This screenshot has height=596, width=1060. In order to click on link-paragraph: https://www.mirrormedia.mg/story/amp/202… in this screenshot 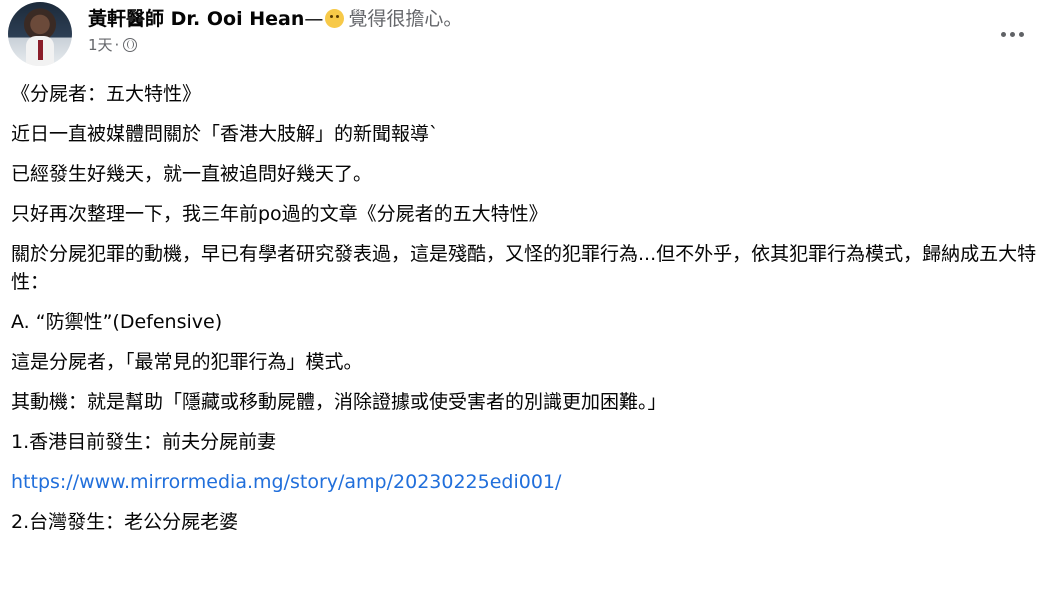, I will do `click(526, 482)`.